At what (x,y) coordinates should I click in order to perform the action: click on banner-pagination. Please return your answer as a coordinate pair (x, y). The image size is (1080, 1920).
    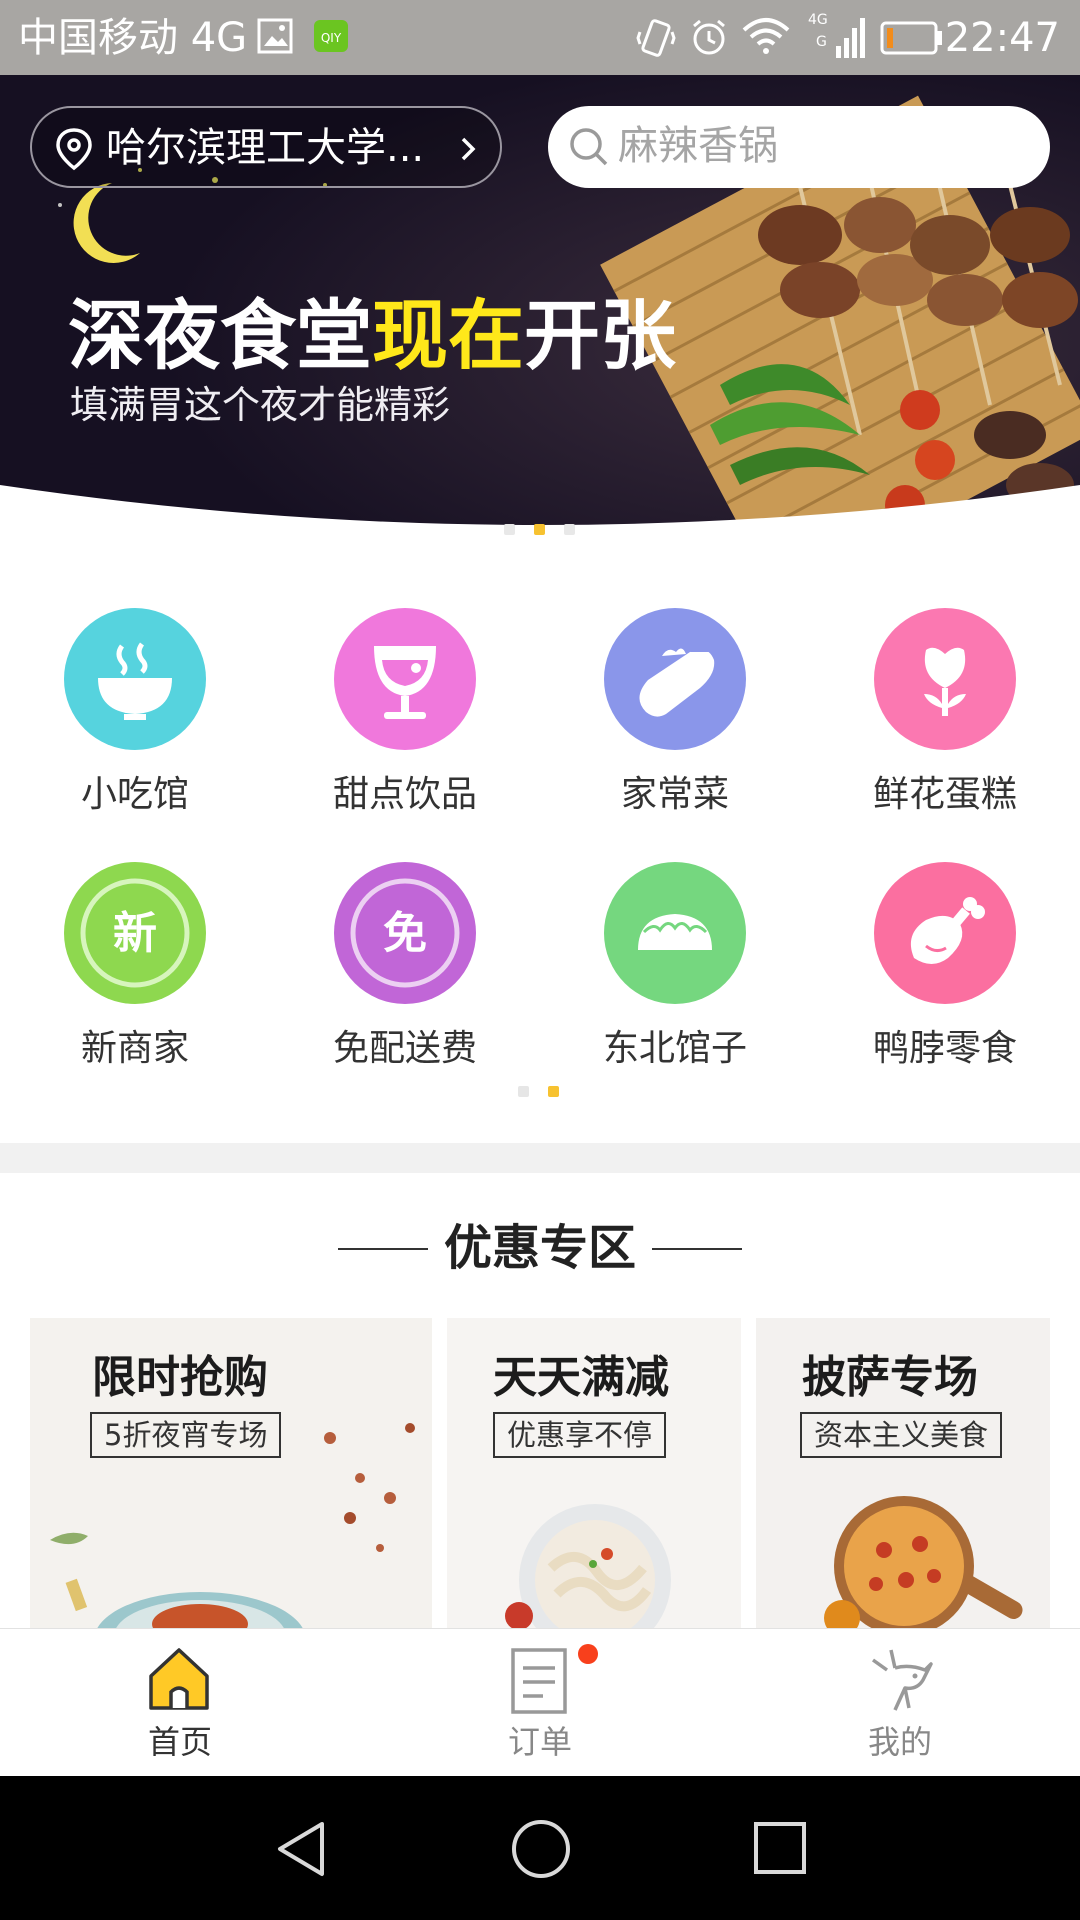
    Looking at the image, I should click on (542, 530).